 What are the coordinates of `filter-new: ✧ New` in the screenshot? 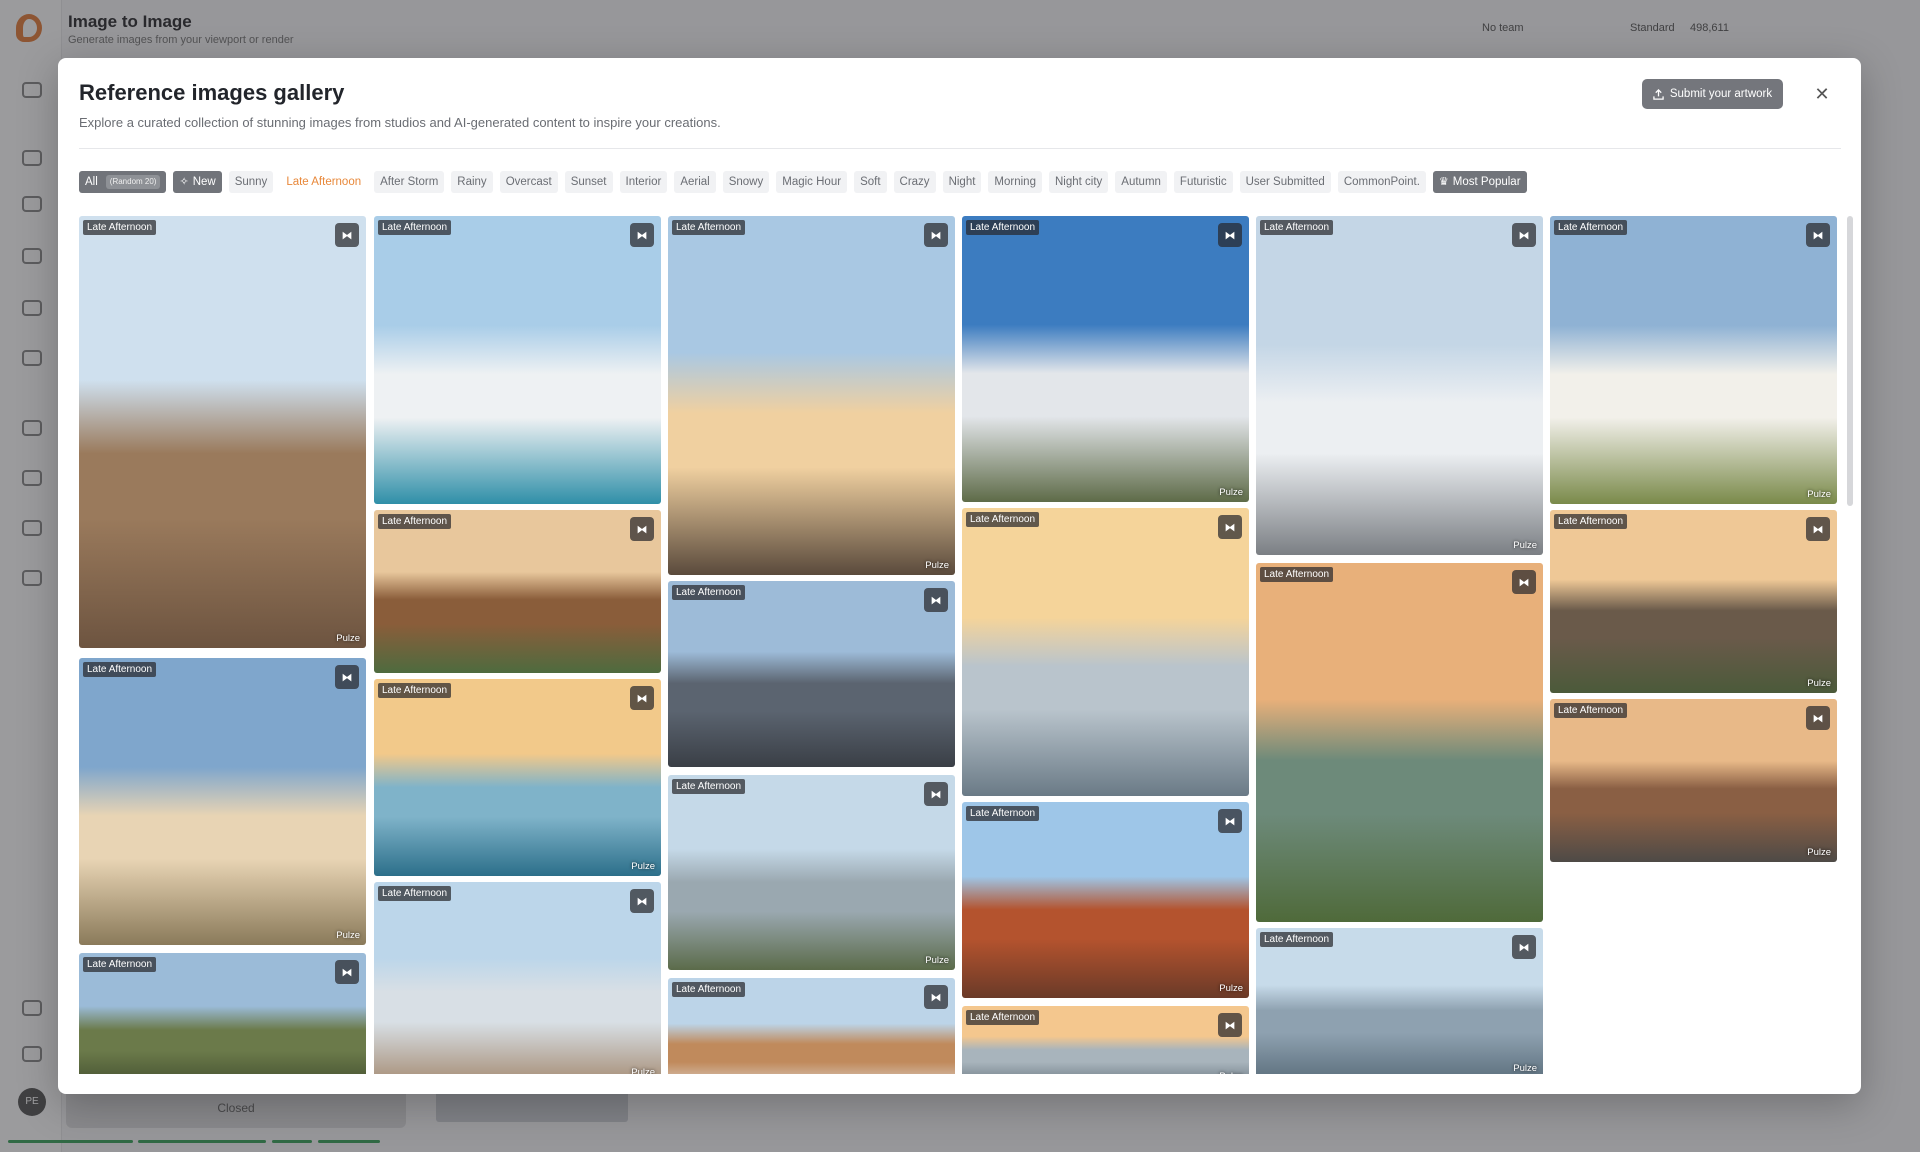 It's located at (197, 182).